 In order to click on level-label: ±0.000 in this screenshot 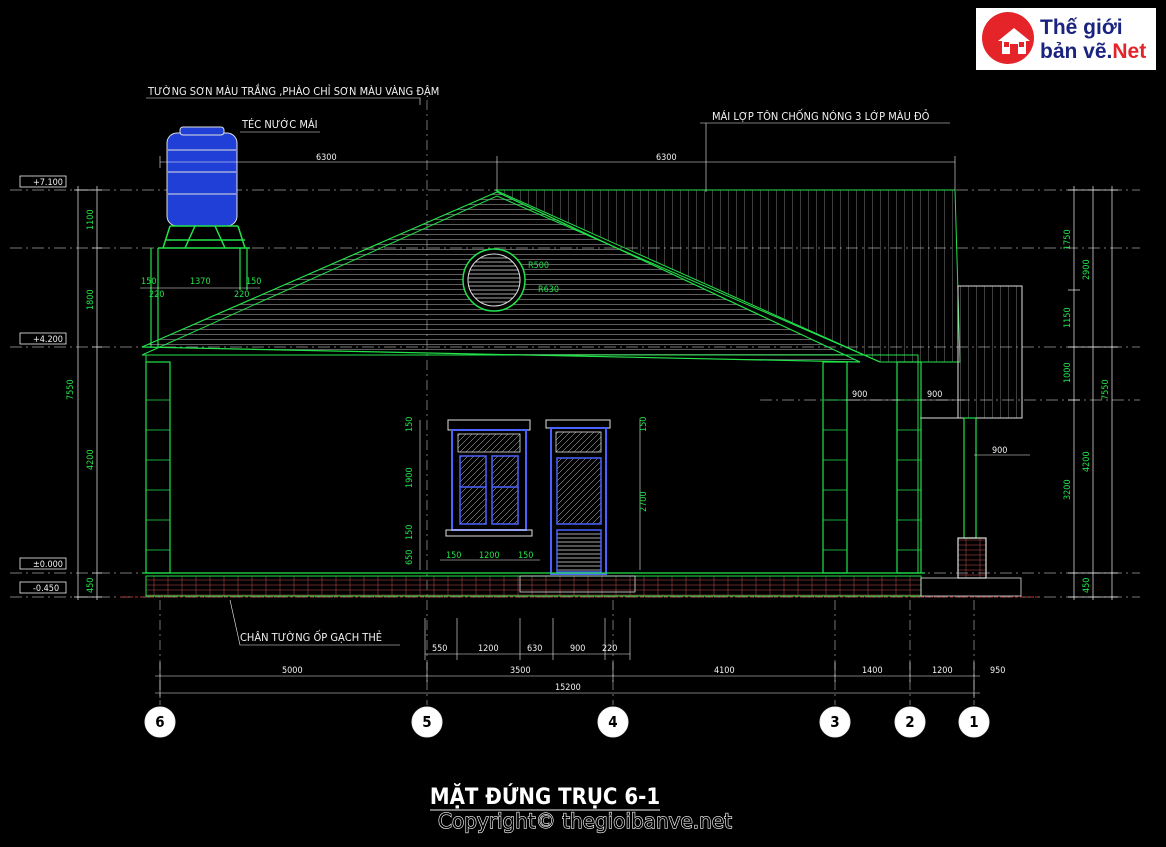, I will do `click(48, 565)`.